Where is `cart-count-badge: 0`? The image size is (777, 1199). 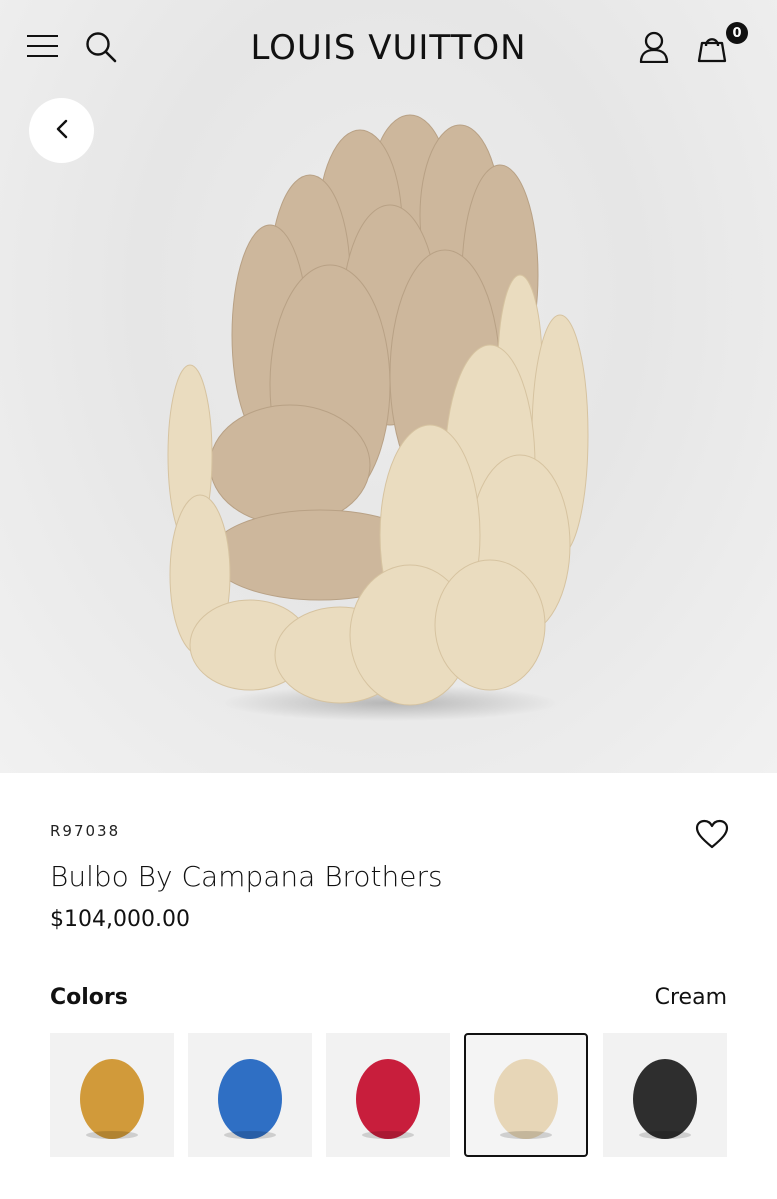 cart-count-badge: 0 is located at coordinates (737, 33).